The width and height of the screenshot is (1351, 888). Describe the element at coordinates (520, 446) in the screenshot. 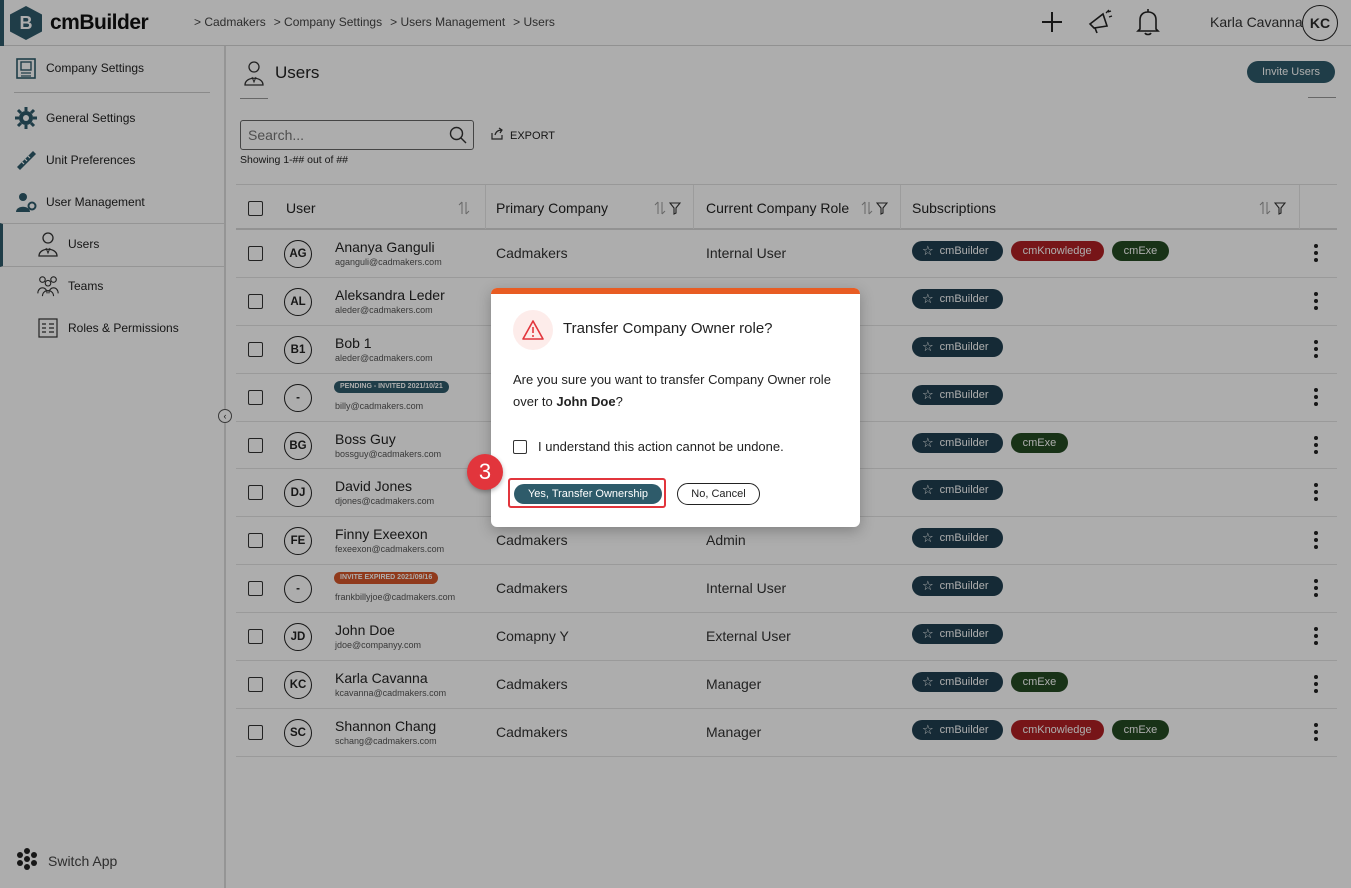

I see `confirm-checkbox` at that location.